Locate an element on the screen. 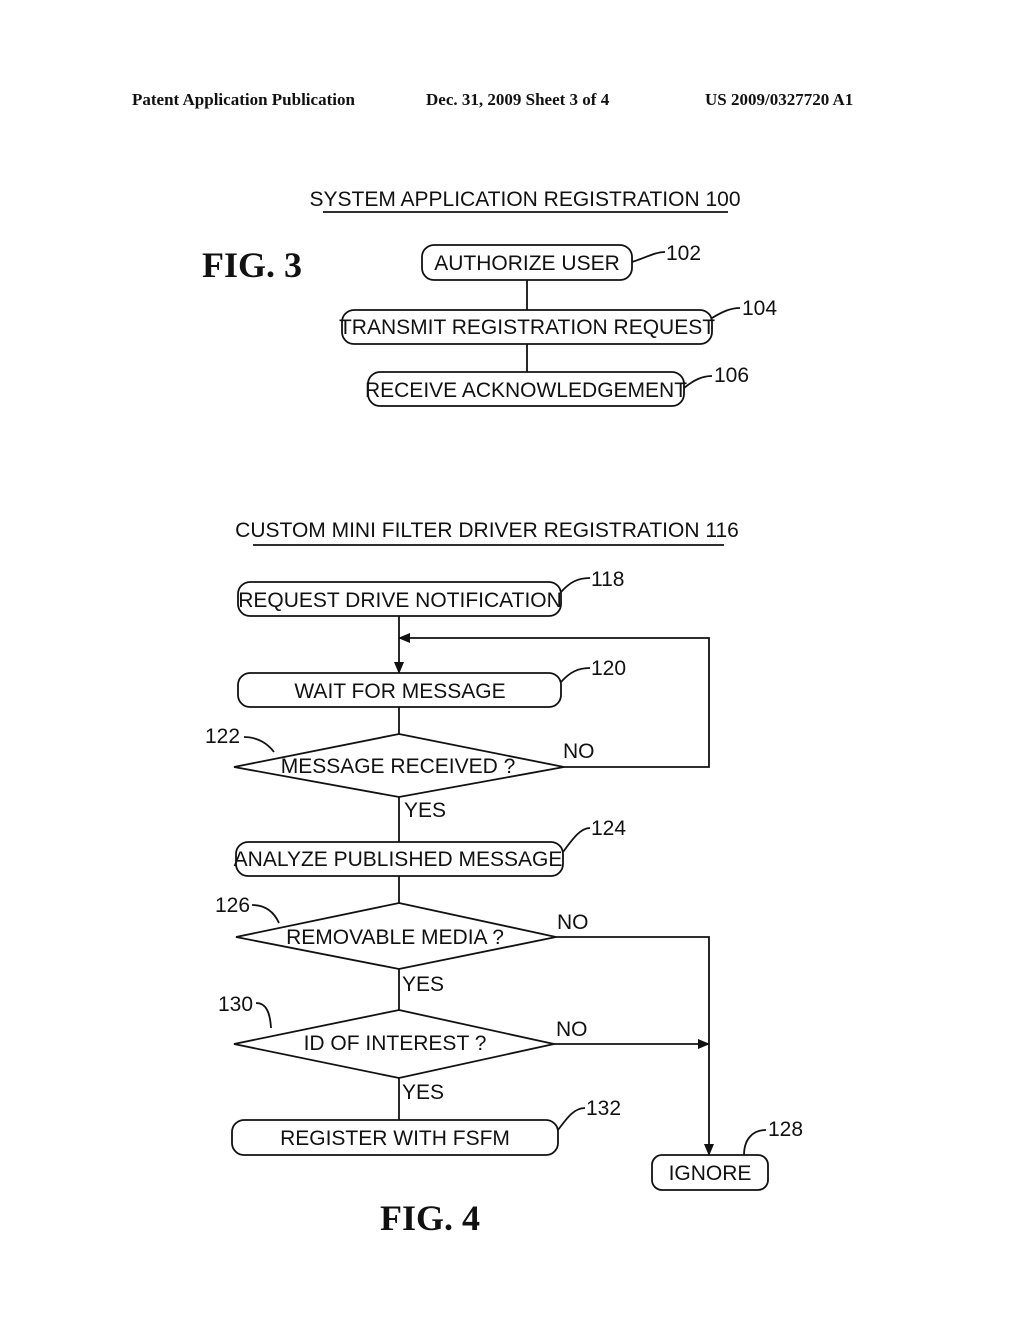  fig4-node-interest-text: ID OF INTEREST ? is located at coordinates (395, 1043).